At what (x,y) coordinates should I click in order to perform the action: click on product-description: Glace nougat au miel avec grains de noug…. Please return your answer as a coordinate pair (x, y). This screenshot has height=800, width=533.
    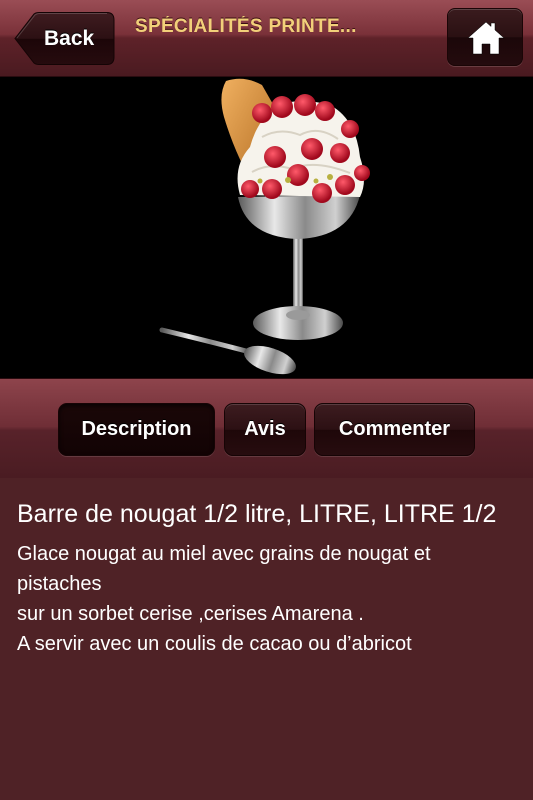
    Looking at the image, I should click on (269, 599).